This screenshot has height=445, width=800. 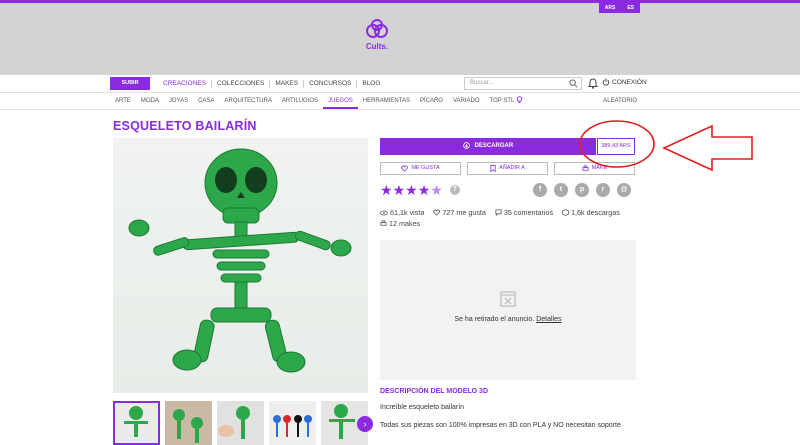 I want to click on email-icon: @, so click(x=624, y=190).